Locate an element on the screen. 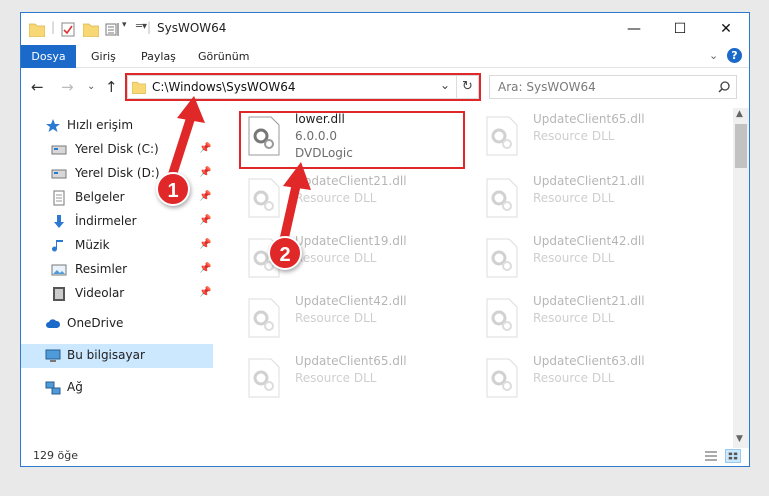 The width and height of the screenshot is (769, 496). rename-icon is located at coordinates (113, 29).